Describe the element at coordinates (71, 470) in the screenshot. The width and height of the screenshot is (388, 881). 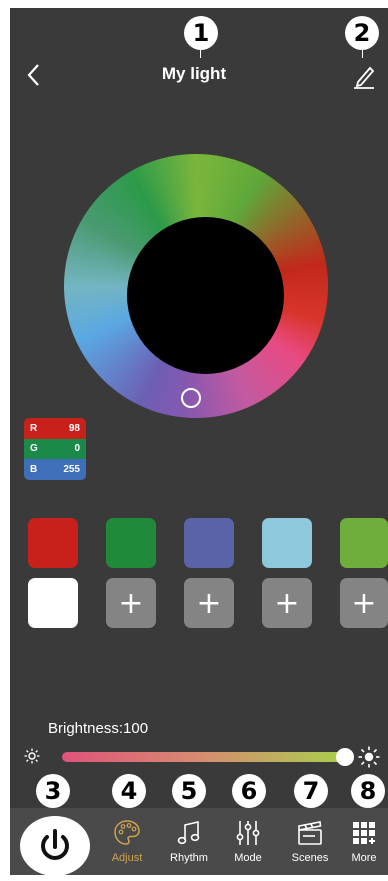
I see `blue-channel-value: 255` at that location.